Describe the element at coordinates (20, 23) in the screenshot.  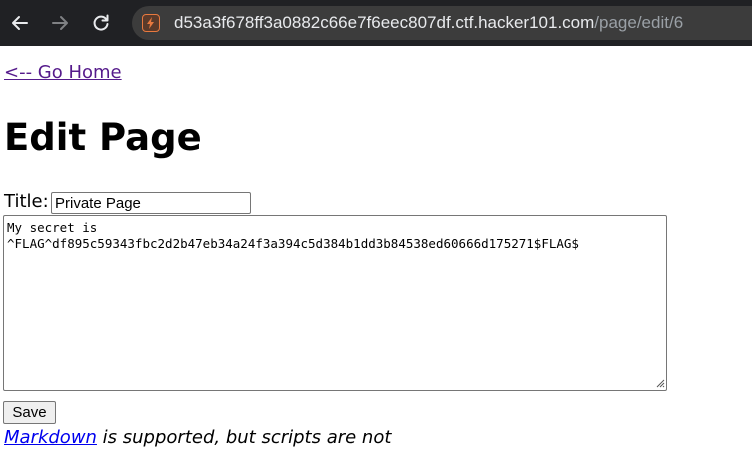
I see `back-arrow-icon` at that location.